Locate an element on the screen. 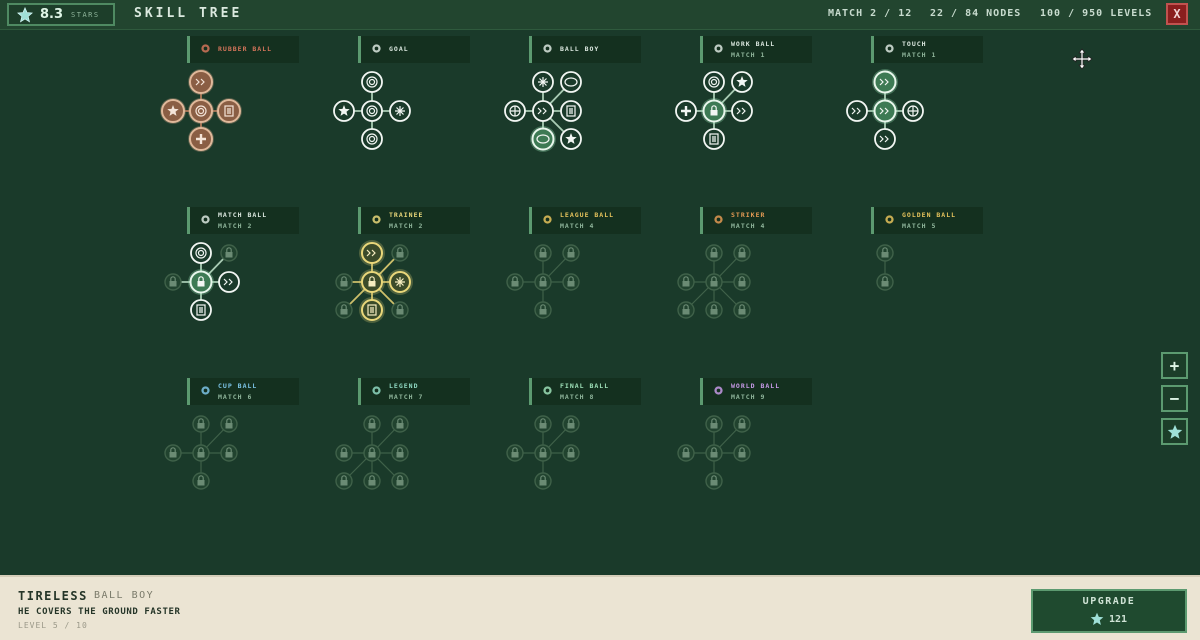  tree-header-touch: TOUCH MATCH 1 is located at coordinates (927, 49).